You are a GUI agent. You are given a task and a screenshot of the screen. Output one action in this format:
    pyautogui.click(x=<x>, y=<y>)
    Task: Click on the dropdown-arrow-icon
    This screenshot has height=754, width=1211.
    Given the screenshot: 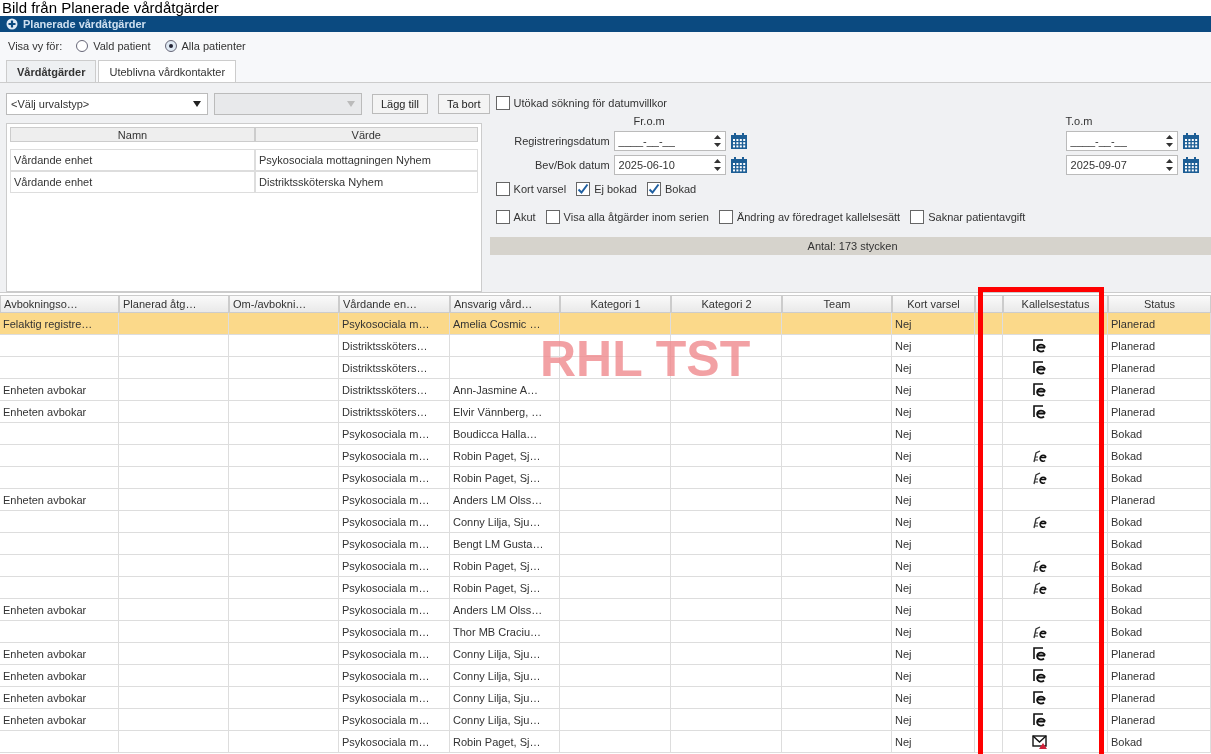 What is the action you would take?
    pyautogui.click(x=197, y=104)
    